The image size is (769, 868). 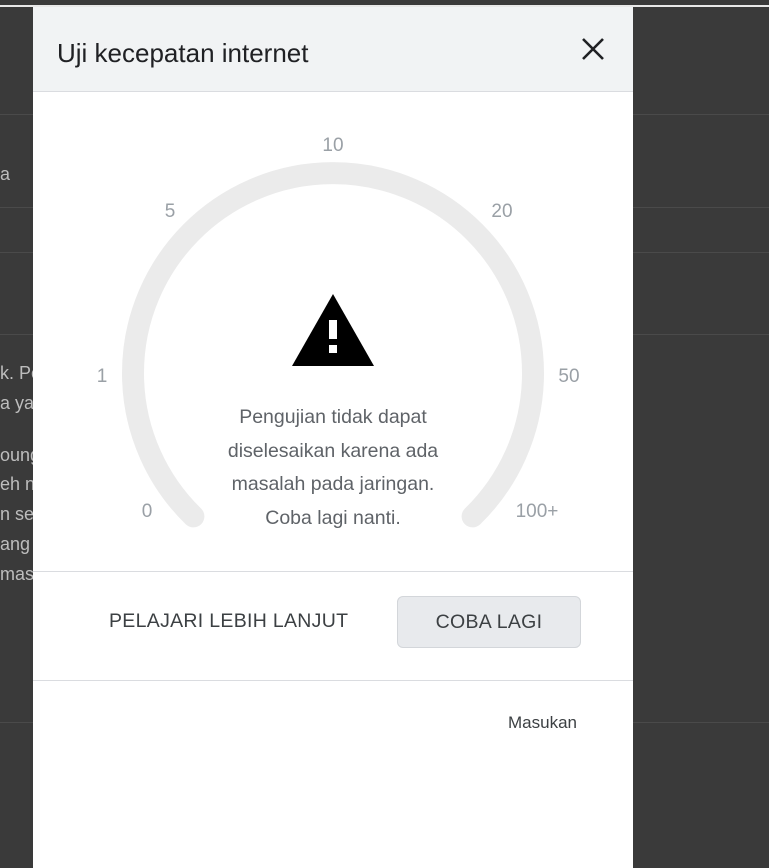 I want to click on error-message-line: masalah pada jaringan., so click(x=333, y=484).